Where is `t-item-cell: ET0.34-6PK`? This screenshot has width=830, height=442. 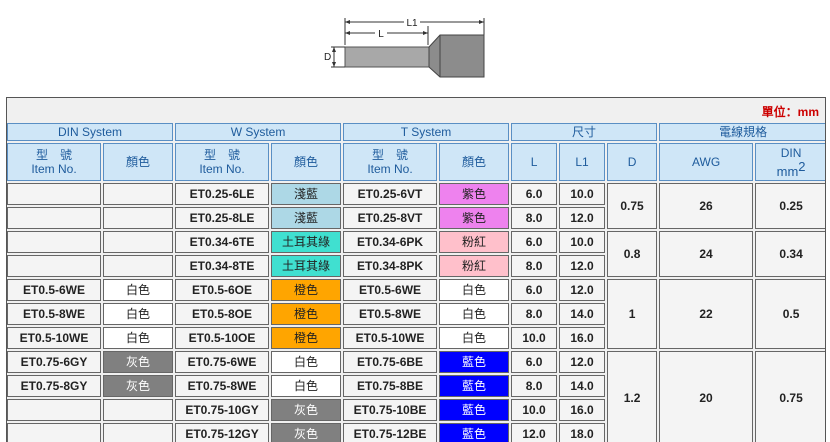 t-item-cell: ET0.34-6PK is located at coordinates (390, 242).